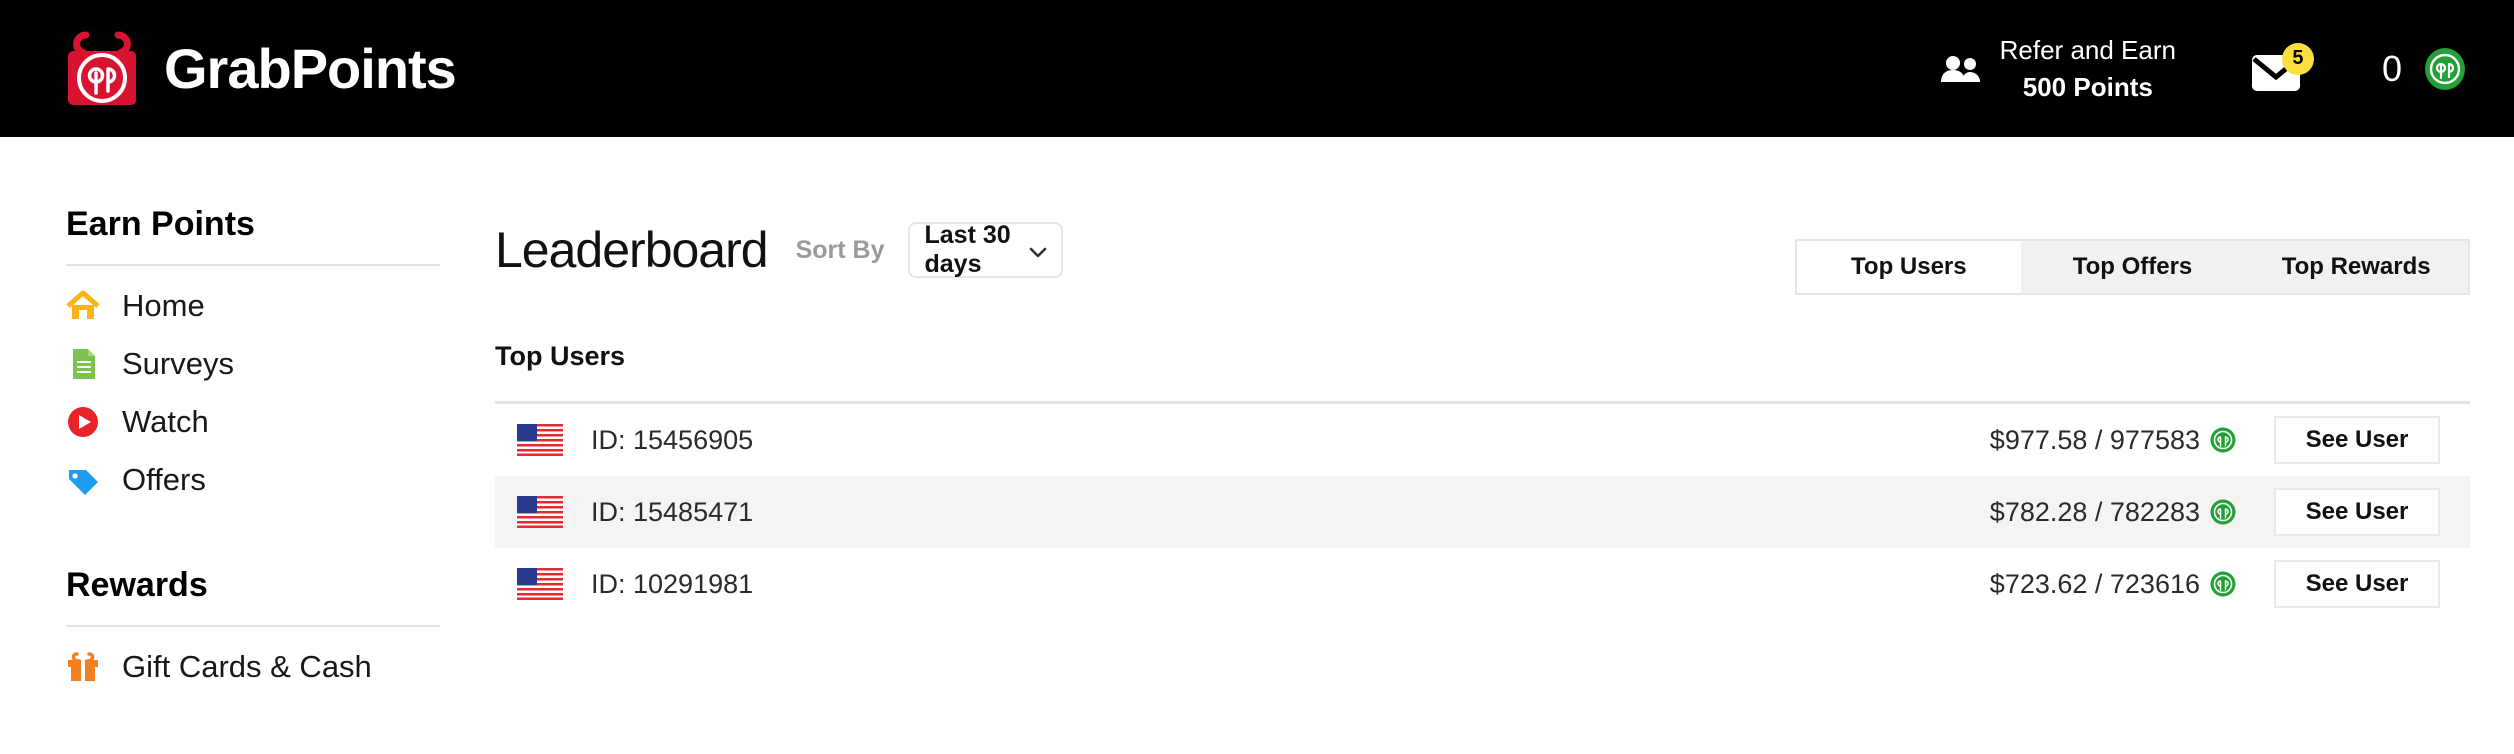 The height and width of the screenshot is (754, 2514). What do you see at coordinates (2094, 439) in the screenshot?
I see `user-amount: $977.58 / 977583` at bounding box center [2094, 439].